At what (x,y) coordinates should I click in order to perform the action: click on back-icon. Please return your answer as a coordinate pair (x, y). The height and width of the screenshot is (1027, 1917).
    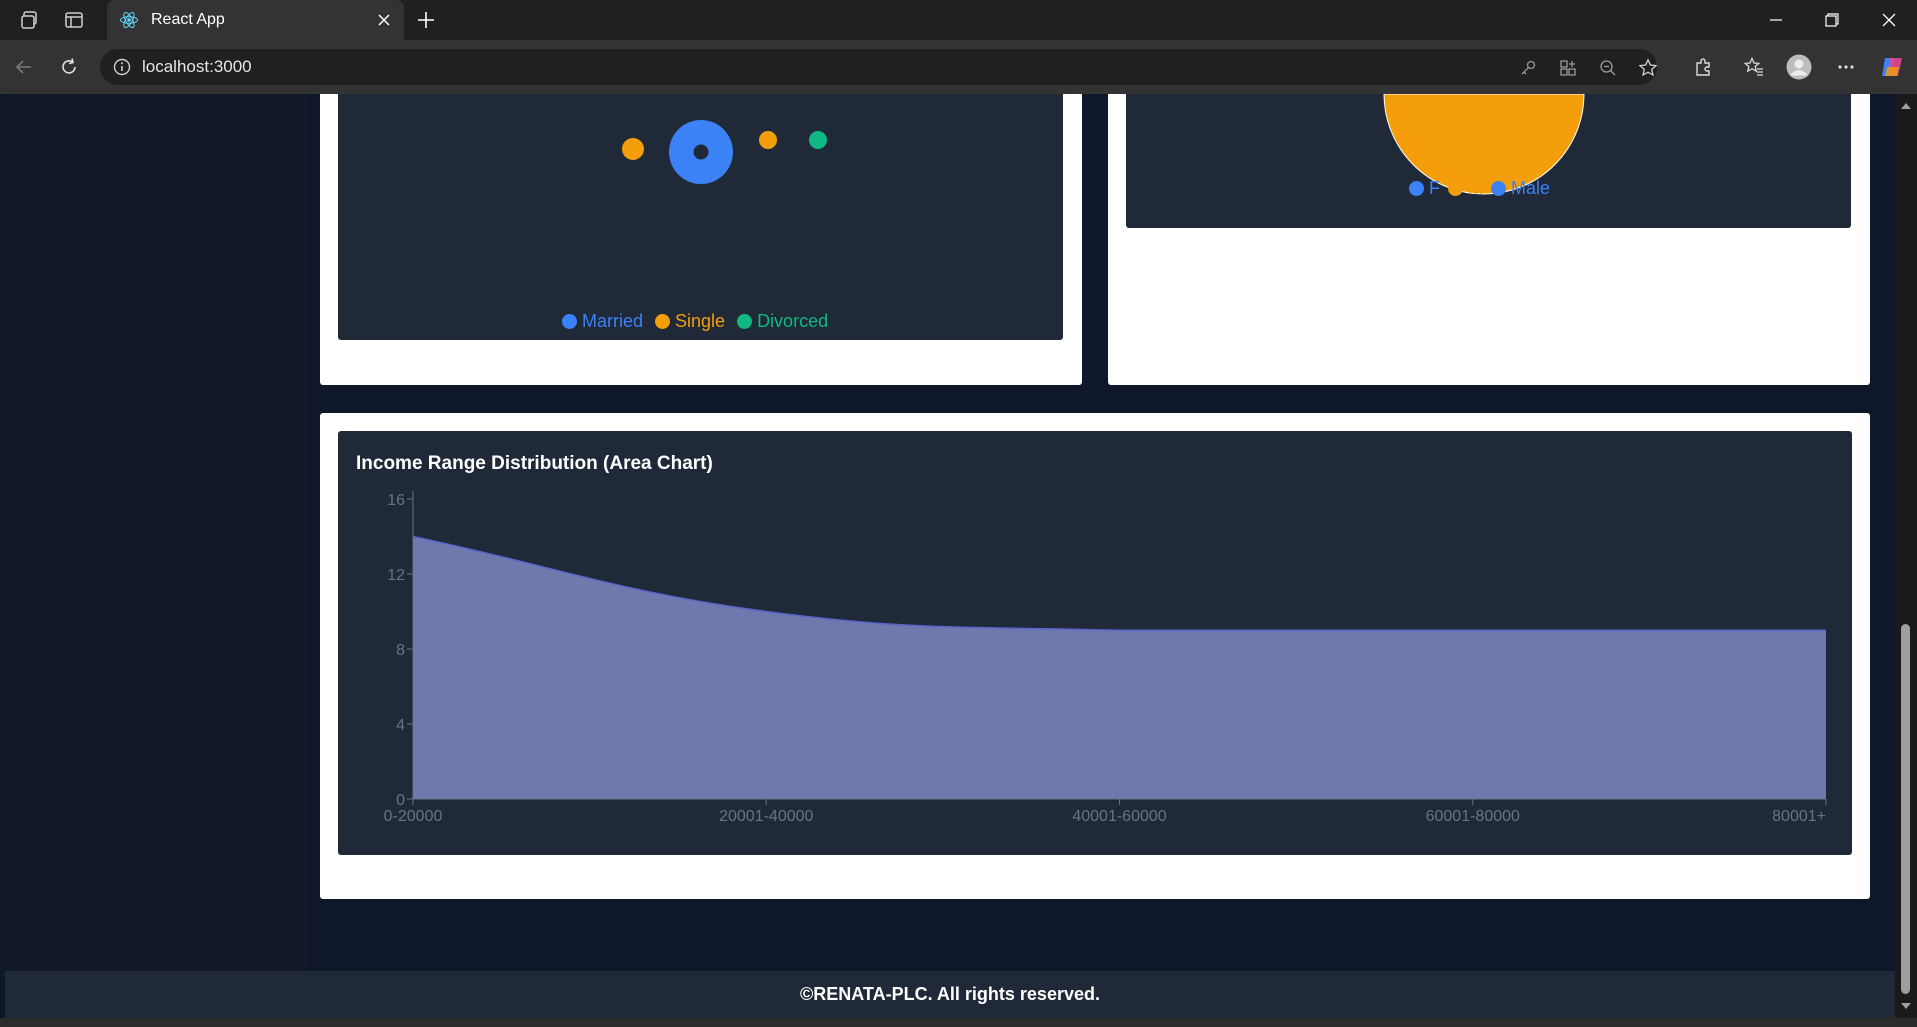
    Looking at the image, I should click on (24, 67).